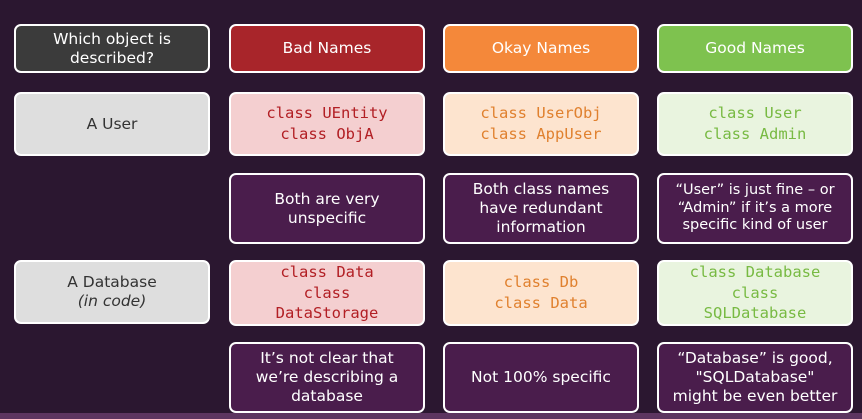  I want to click on comment-line: “User” is just fine – or, so click(755, 189).